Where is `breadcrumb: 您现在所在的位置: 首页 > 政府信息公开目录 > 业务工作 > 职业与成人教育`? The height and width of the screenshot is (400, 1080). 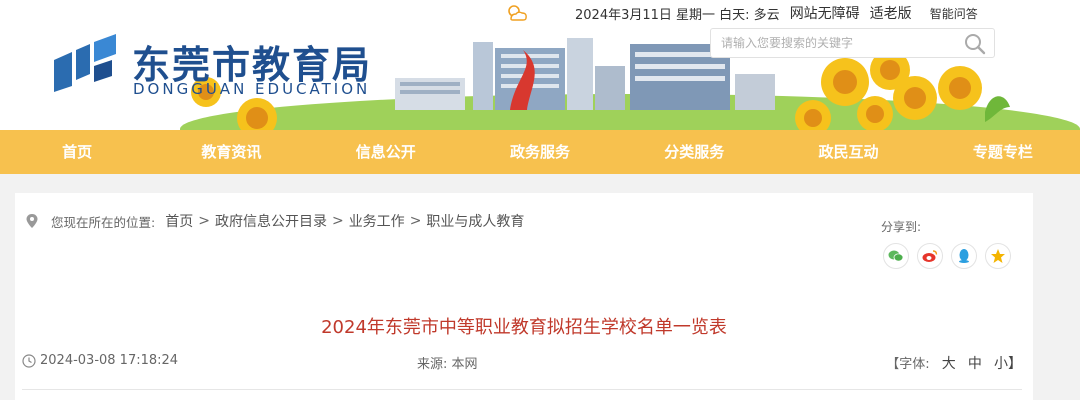
breadcrumb: 您现在所在的位置: 首页 > 政府信息公开目录 > 业务工作 > 职业与成人教育 is located at coordinates (274, 221).